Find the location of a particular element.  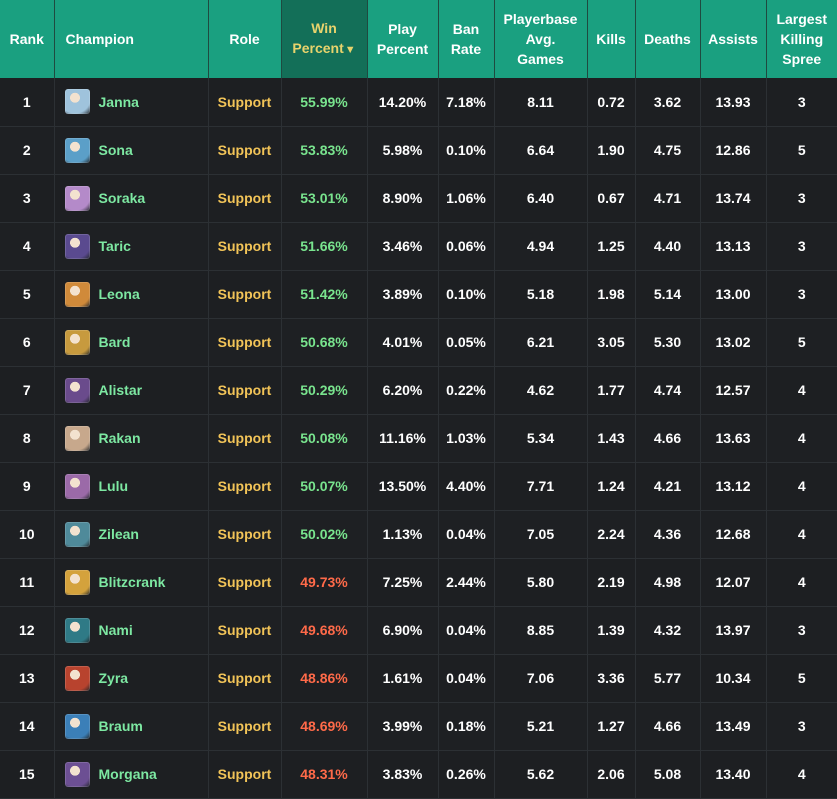

ban-rate-cell: 2.44% is located at coordinates (466, 582).